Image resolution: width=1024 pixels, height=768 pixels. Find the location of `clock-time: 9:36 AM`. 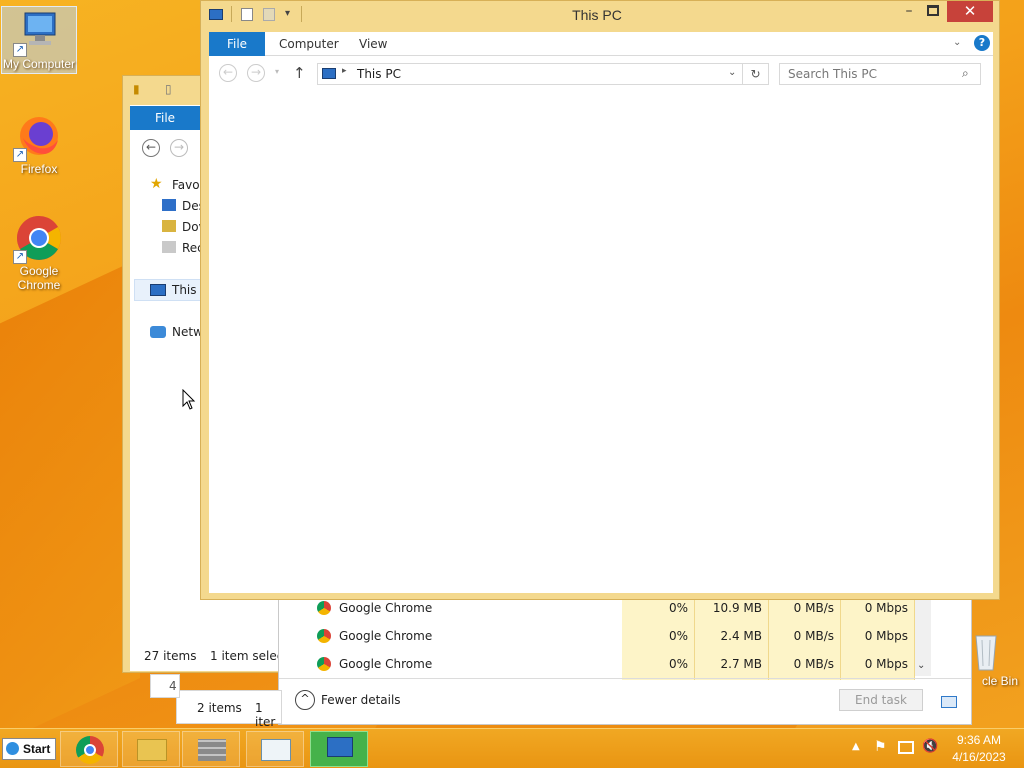

clock-time: 9:36 AM is located at coordinates (979, 740).